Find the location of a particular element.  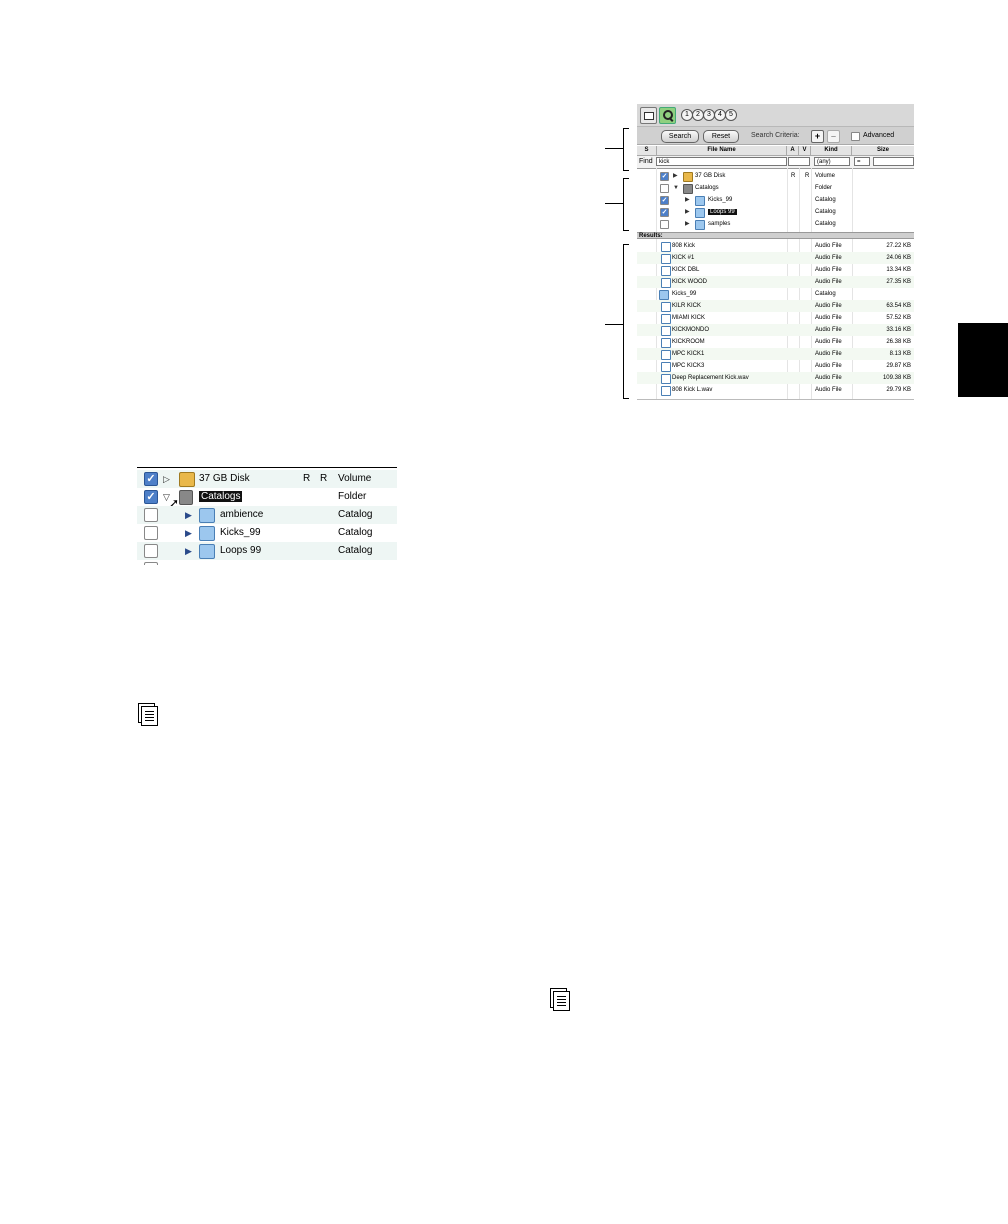

advanced-checkbox is located at coordinates (855, 136).